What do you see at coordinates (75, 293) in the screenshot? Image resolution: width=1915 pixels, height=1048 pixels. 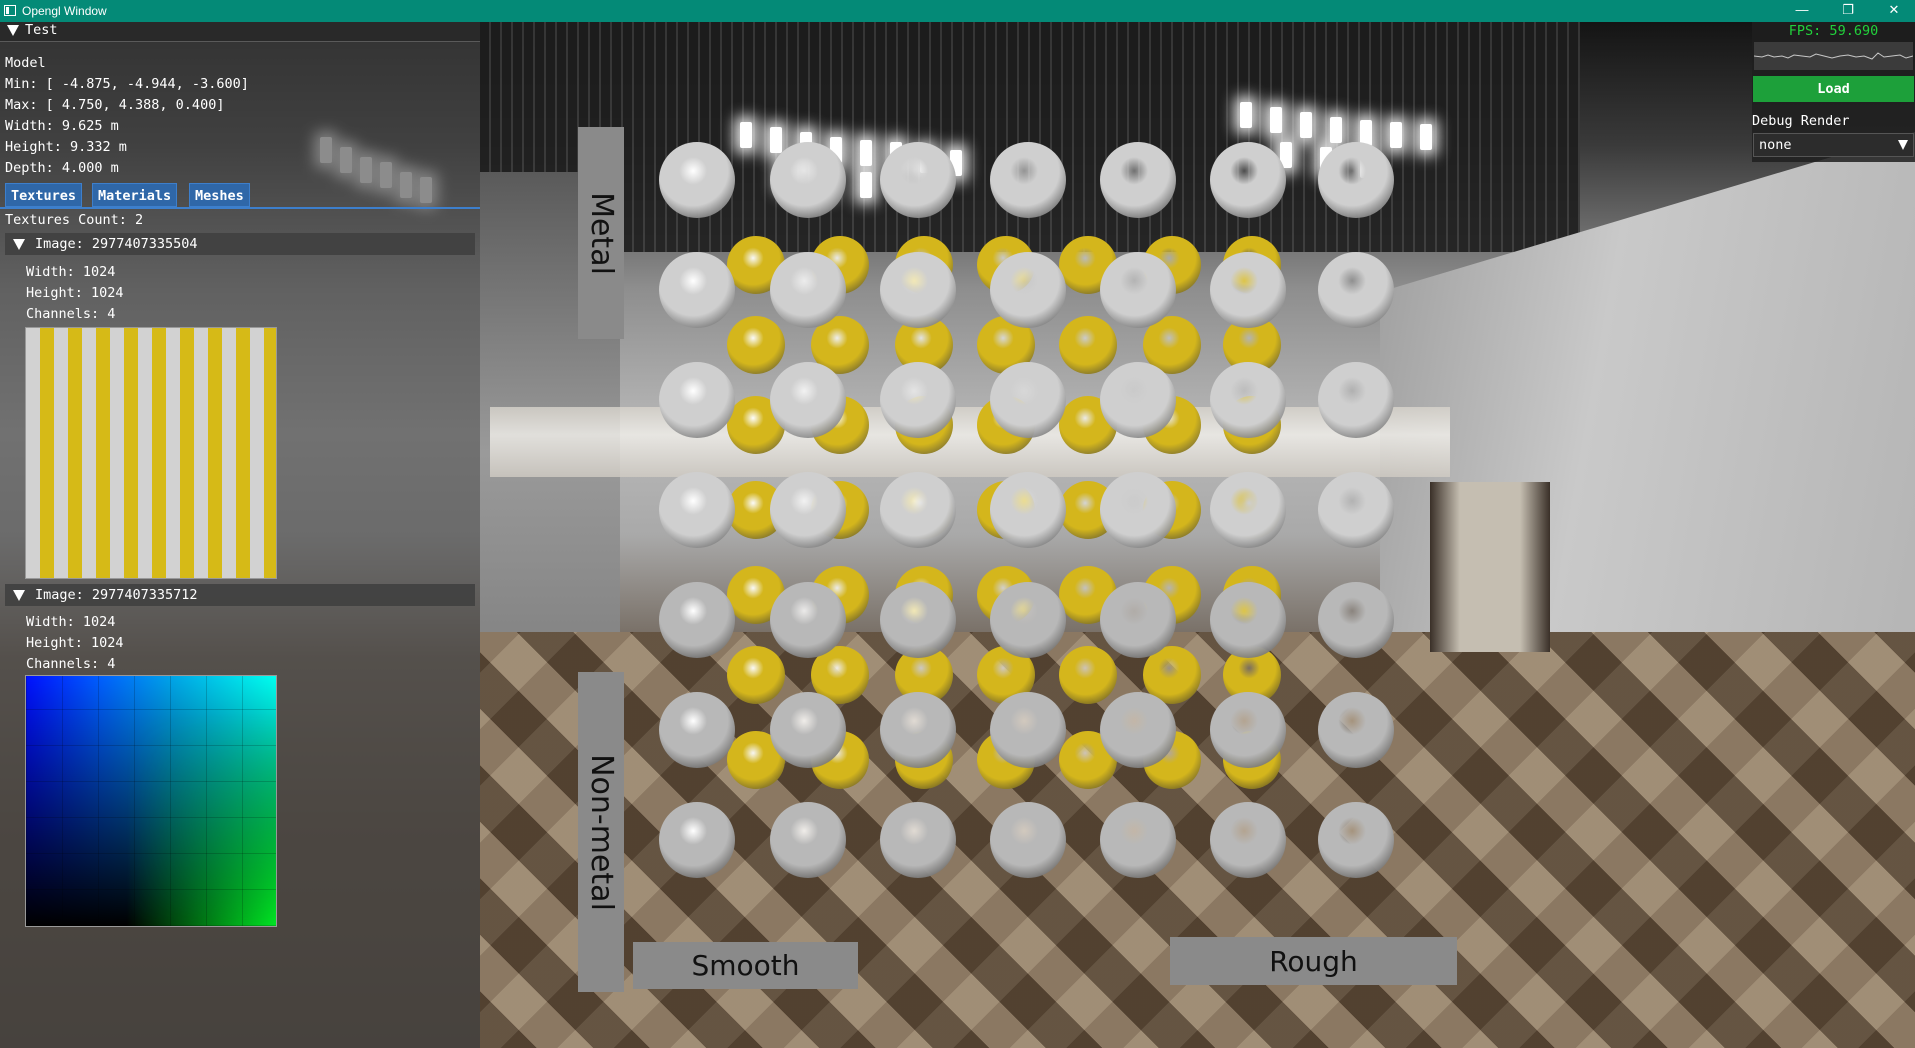 I see `image-1-height: Height: 1024` at bounding box center [75, 293].